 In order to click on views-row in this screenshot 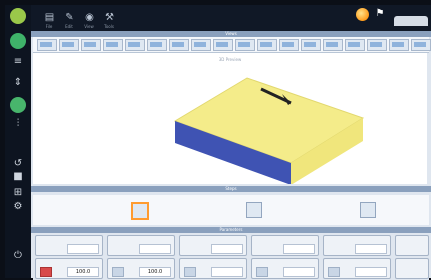, I will do `click(232, 45)`.